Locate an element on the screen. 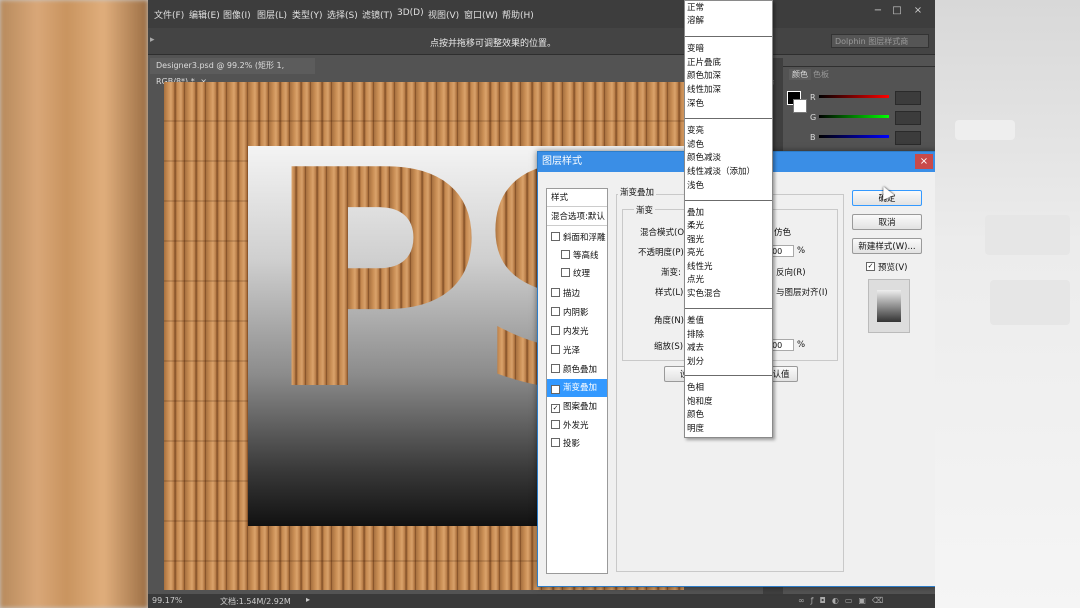 This screenshot has height=608, width=1080. menu-edit: 编辑(E) is located at coordinates (204, 14).